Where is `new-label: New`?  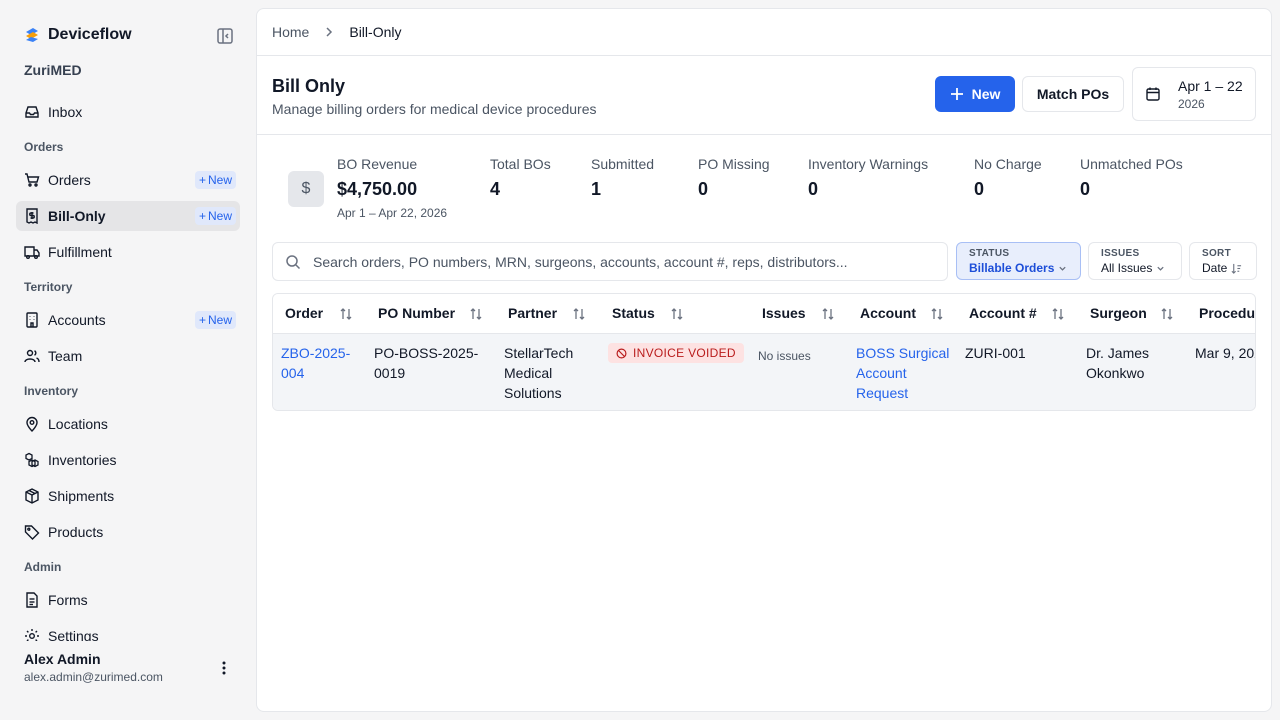
new-label: New is located at coordinates (219, 320).